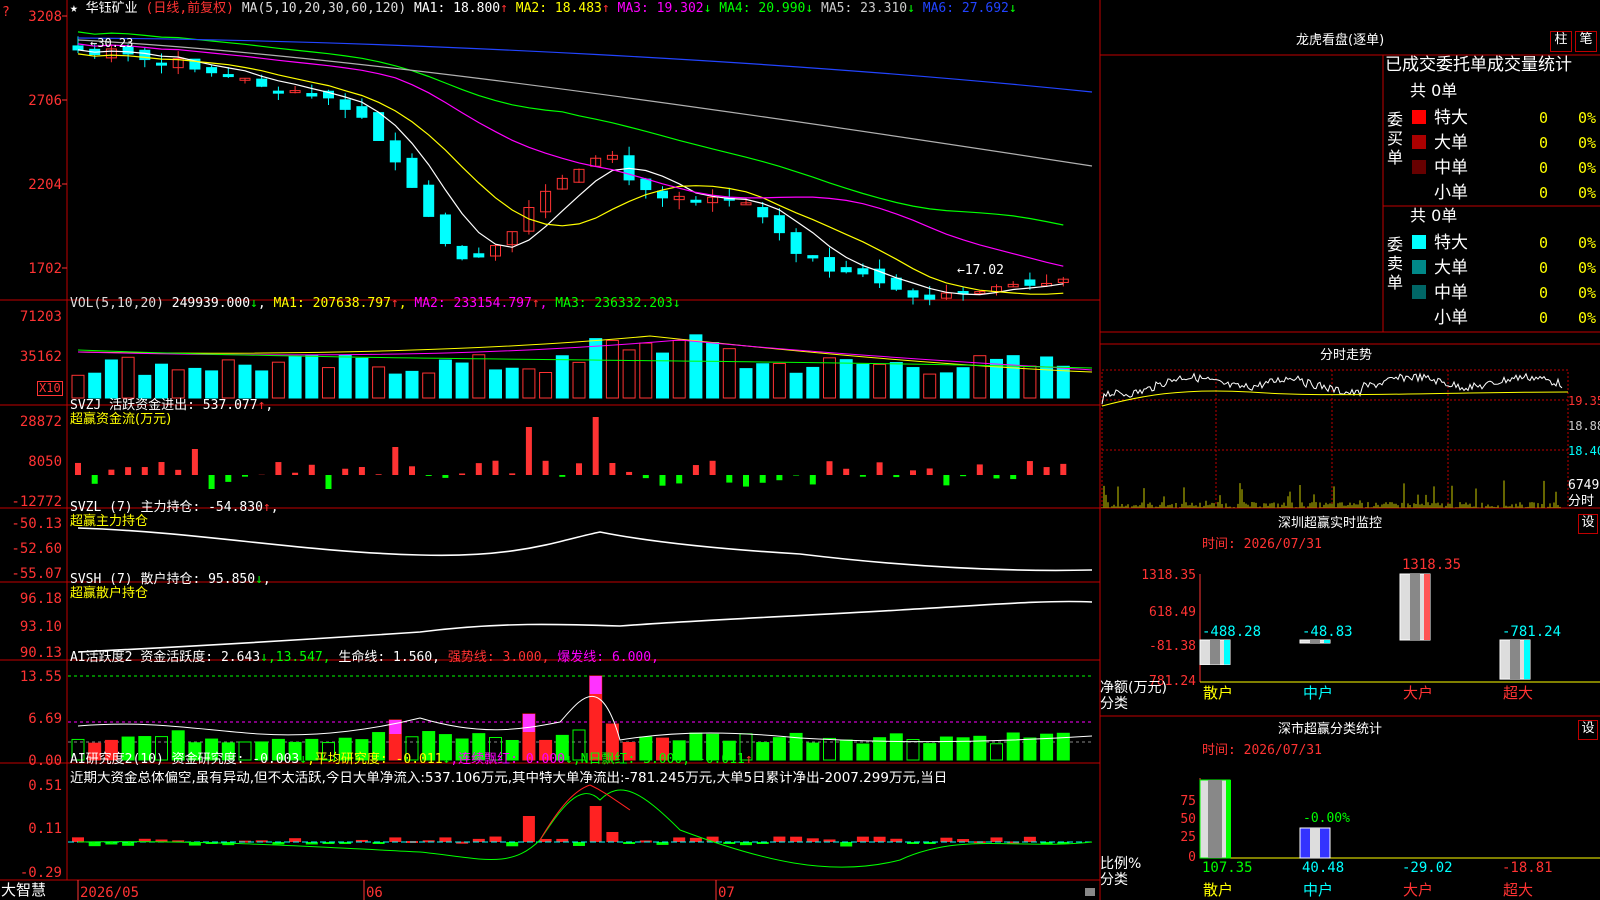 The height and width of the screenshot is (900, 1600). Describe the element at coordinates (1418, 693) in the screenshot. I see `sz-monitor-category-label: 大户` at that location.